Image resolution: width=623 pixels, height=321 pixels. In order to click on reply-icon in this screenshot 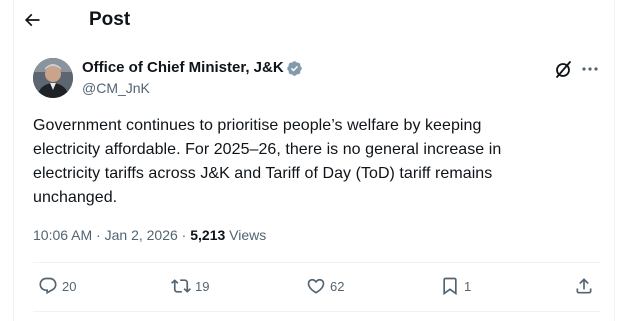, I will do `click(48, 286)`.